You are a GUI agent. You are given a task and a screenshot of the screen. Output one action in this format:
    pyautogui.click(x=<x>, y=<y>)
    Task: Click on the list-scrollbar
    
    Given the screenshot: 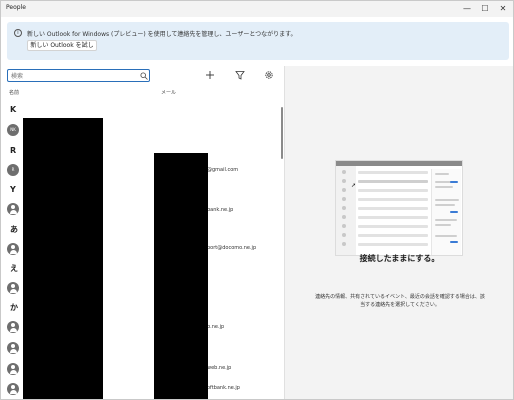 What is the action you would take?
    pyautogui.click(x=282, y=133)
    